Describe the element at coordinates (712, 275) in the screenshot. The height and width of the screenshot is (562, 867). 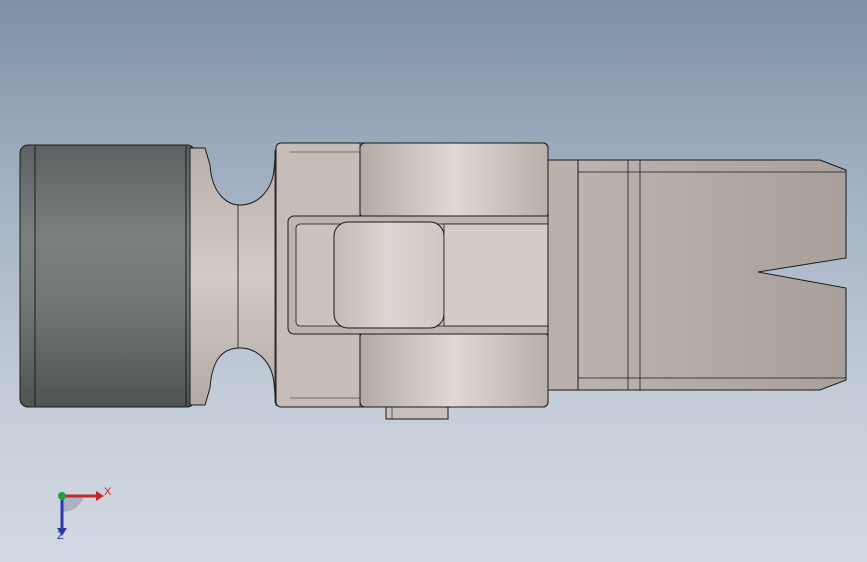
I see `fork-finger` at that location.